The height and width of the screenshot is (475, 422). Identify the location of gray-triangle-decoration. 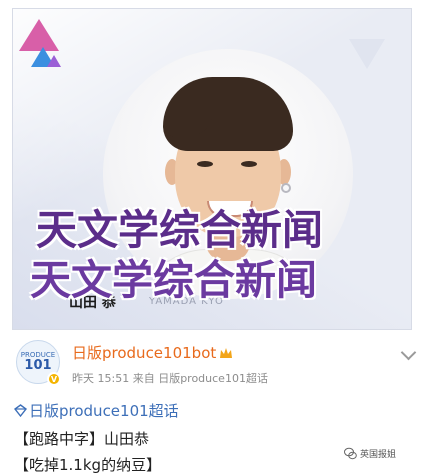
(367, 54).